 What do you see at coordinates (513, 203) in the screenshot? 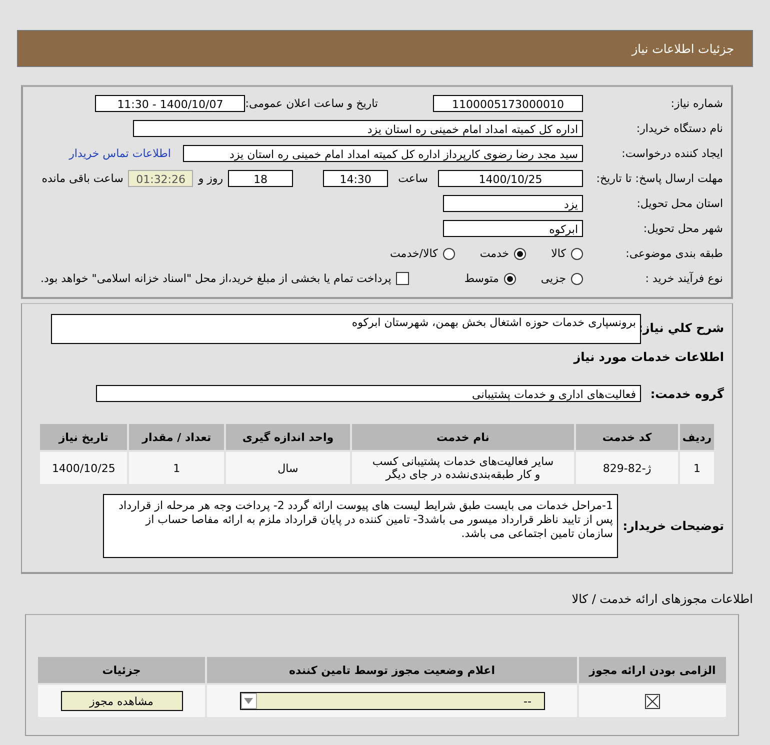
I see `province-field: یزد` at bounding box center [513, 203].